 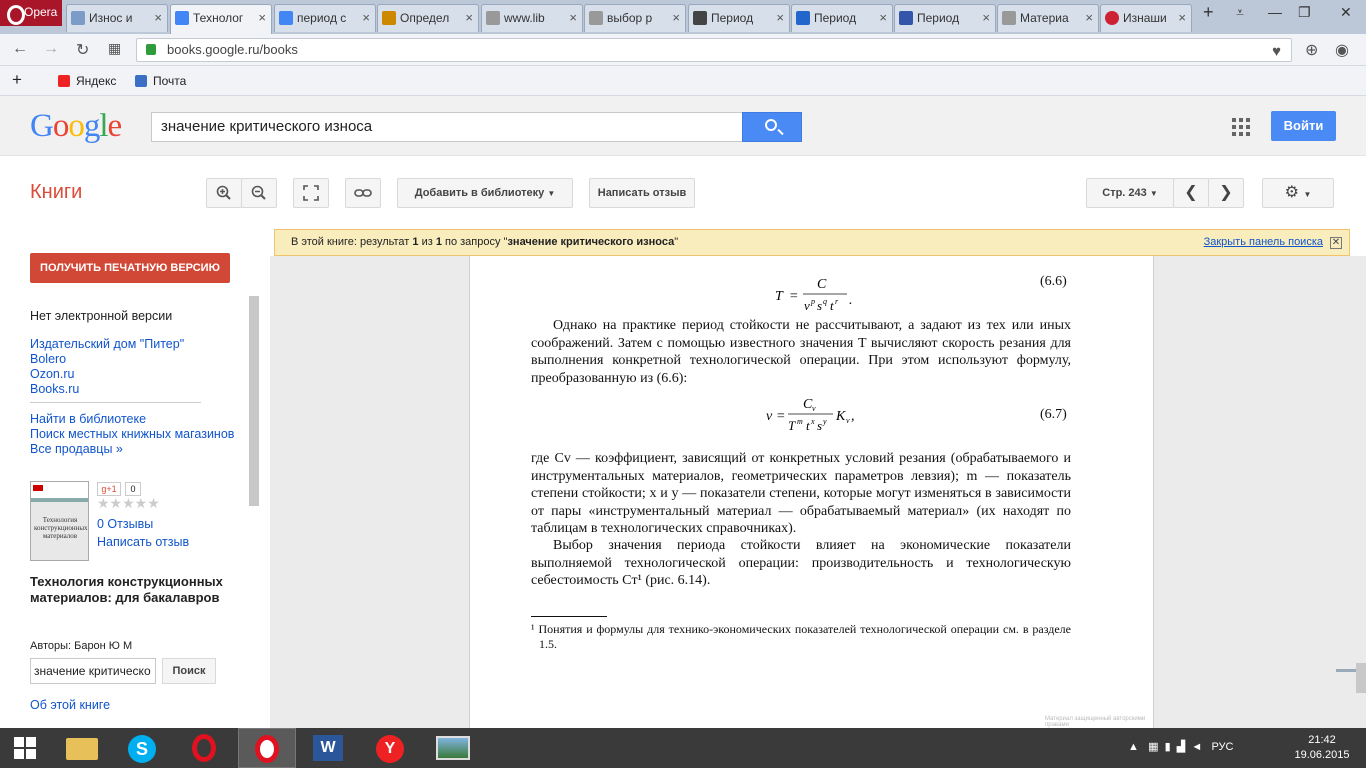 I want to click on close-icon: ✕, so click(x=1336, y=243).